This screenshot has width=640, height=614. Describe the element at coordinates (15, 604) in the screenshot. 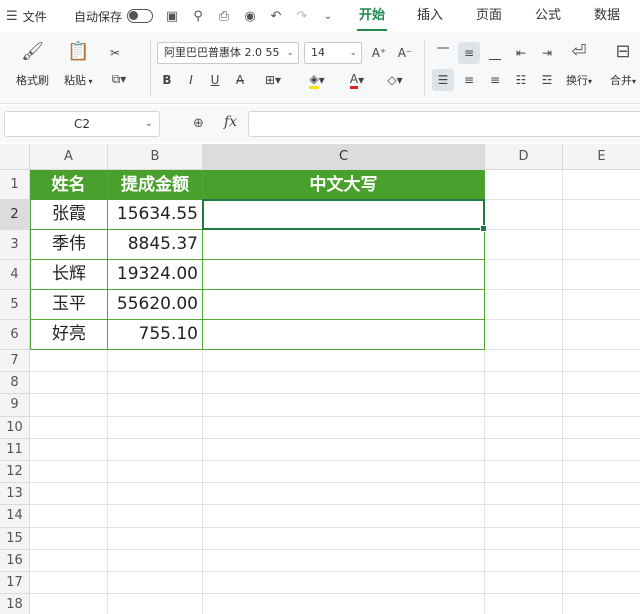

I see `row-header-18: 18` at that location.